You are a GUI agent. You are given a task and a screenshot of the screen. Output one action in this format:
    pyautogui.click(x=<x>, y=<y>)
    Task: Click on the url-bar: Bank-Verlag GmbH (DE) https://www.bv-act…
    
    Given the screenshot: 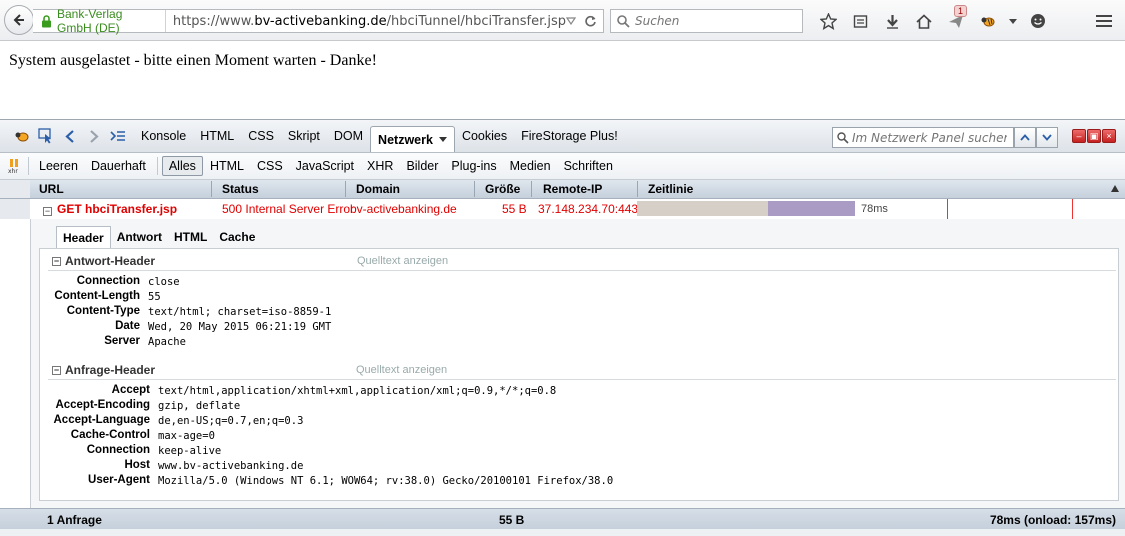 What is the action you would take?
    pyautogui.click(x=318, y=21)
    